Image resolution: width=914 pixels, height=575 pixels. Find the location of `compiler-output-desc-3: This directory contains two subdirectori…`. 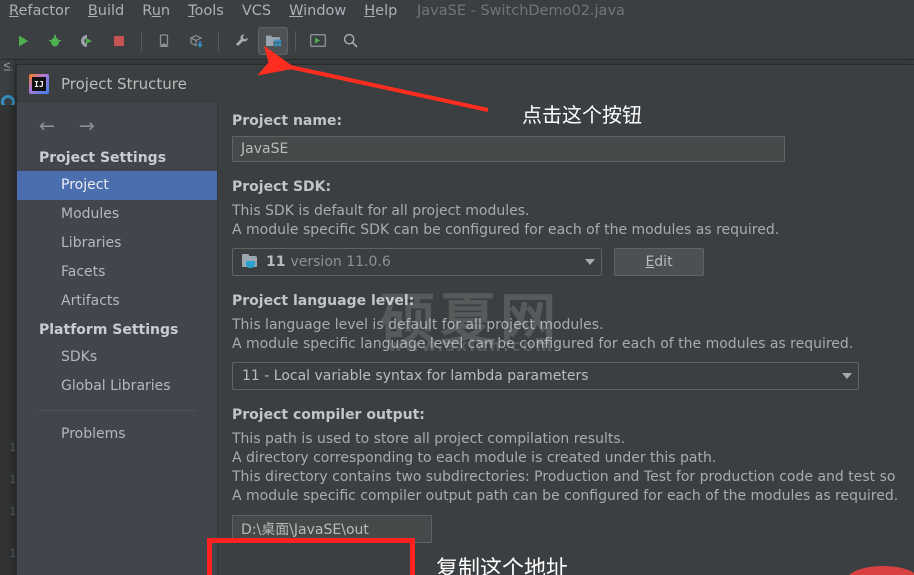

compiler-output-desc-3: This directory contains two subdirectori… is located at coordinates (564, 477).